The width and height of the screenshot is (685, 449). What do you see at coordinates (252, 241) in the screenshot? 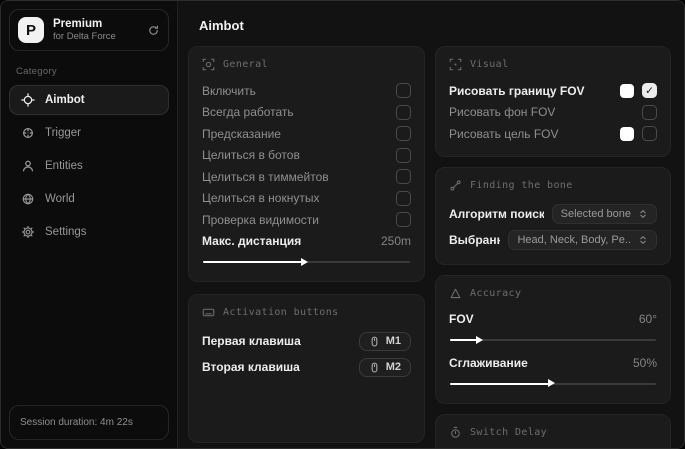
I see `max-distance-label: Макс. дистанция` at bounding box center [252, 241].